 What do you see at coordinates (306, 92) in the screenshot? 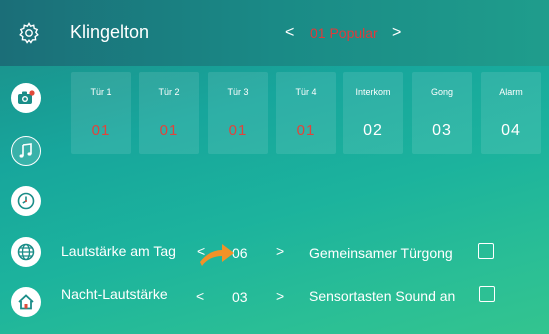
I see `card-label: Tür 4` at bounding box center [306, 92].